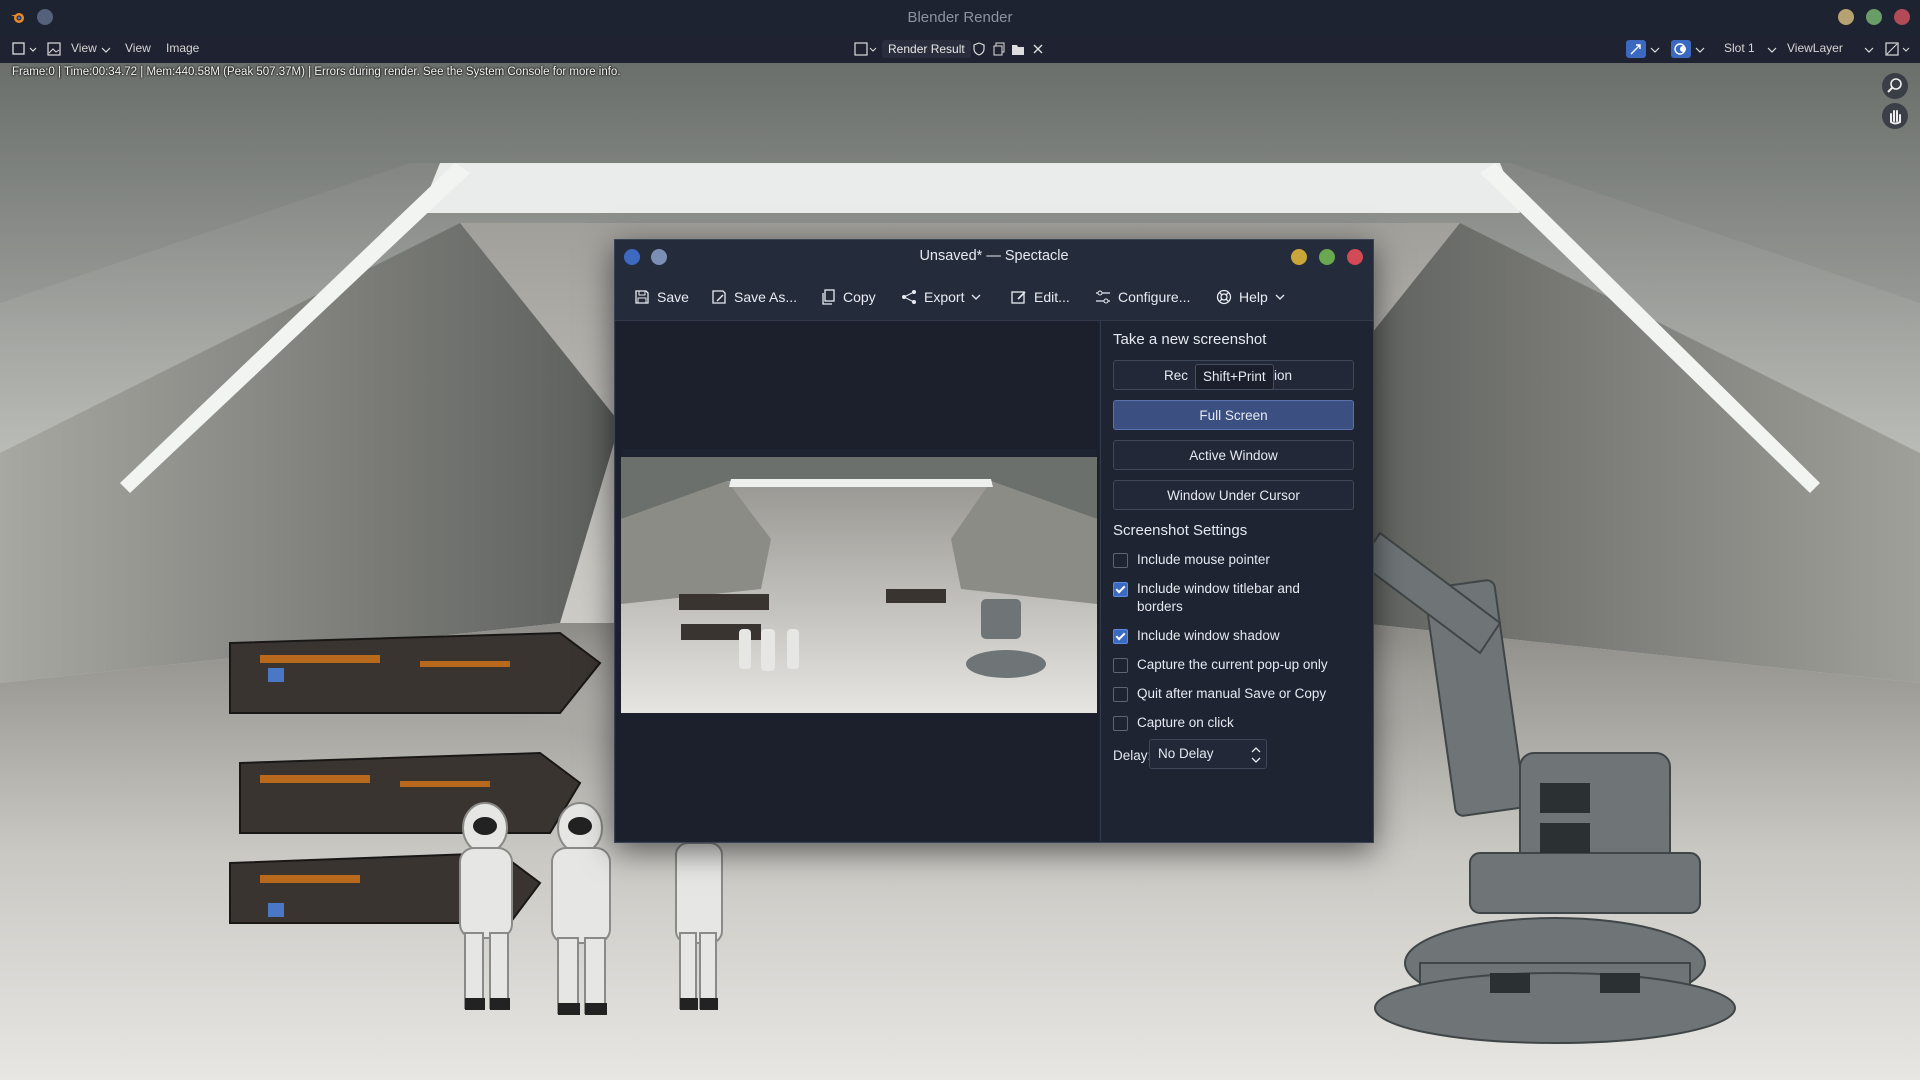 Image resolution: width=1920 pixels, height=1080 pixels. Describe the element at coordinates (719, 297) in the screenshot. I see `save-as-icon` at that location.